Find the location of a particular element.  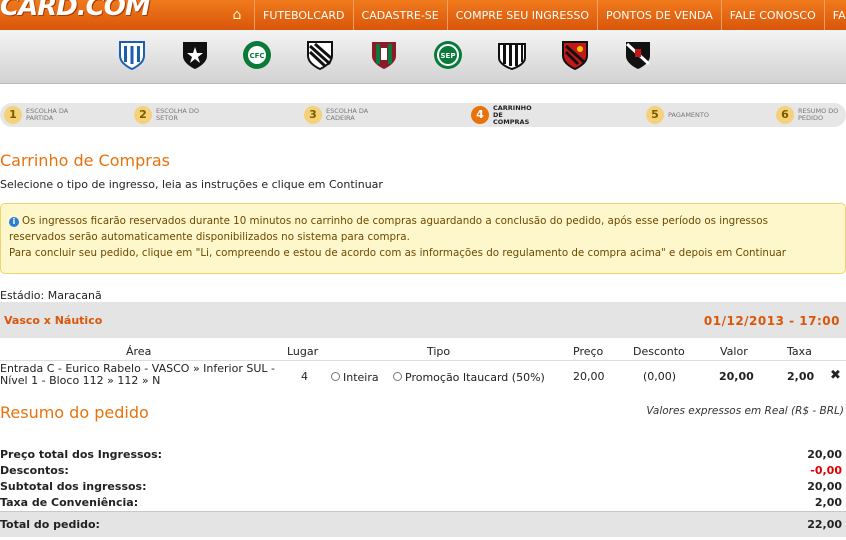

palmeiras-crest-icon: SEP is located at coordinates (448, 55).